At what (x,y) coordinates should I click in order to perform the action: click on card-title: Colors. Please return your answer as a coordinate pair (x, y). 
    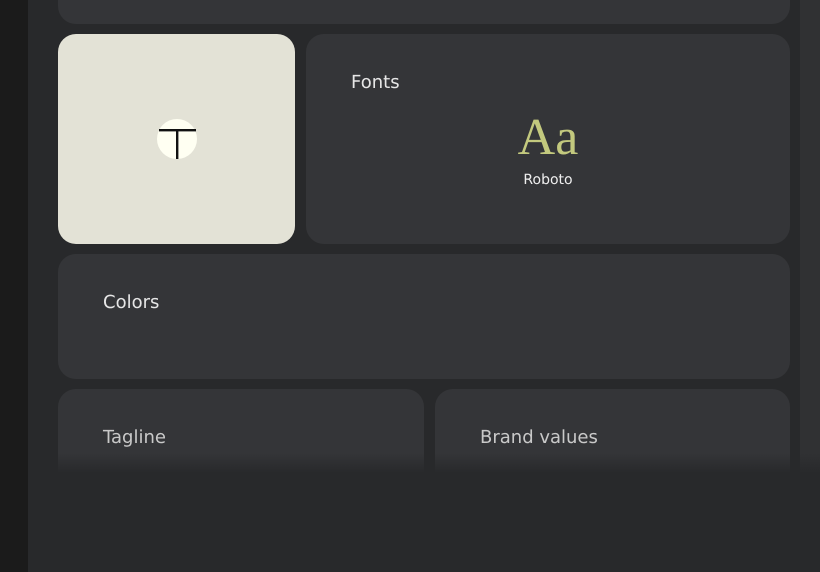
    Looking at the image, I should click on (131, 303).